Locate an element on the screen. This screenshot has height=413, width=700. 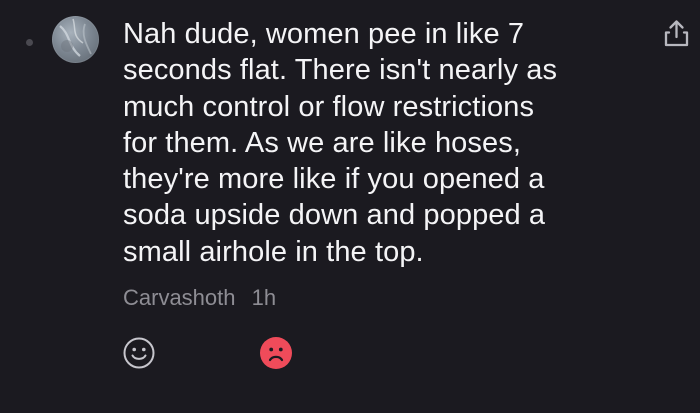
comment-text-line: much control or flow restrictions is located at coordinates (329, 106).